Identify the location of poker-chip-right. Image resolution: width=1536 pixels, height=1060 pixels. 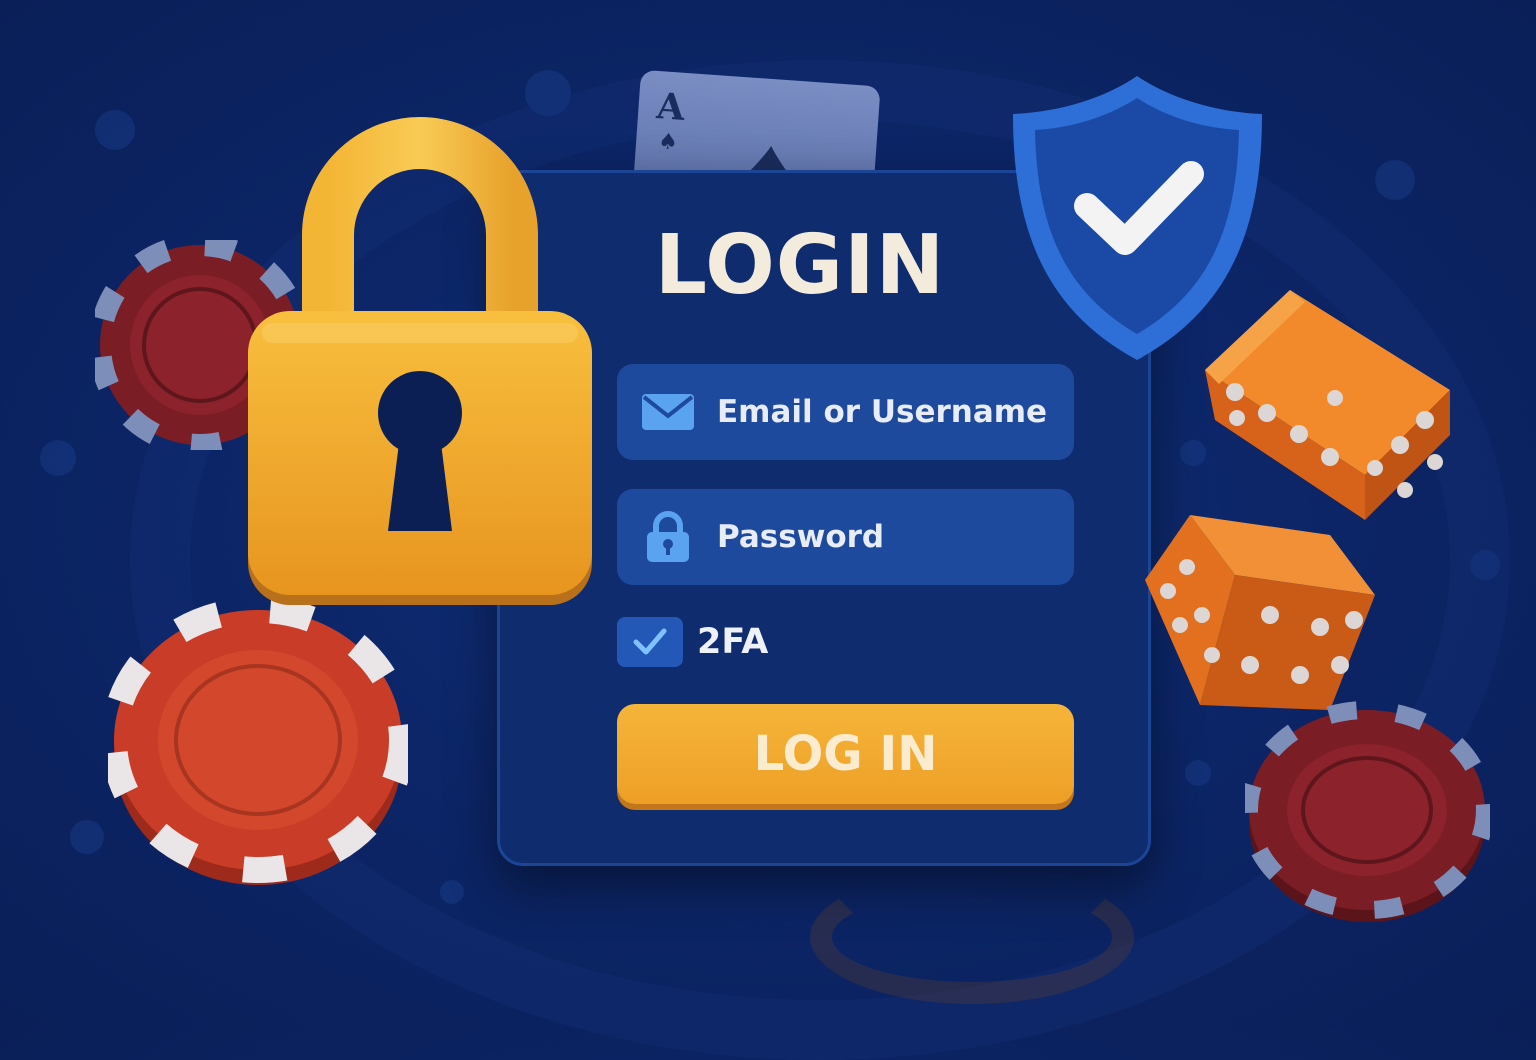
(1367, 811).